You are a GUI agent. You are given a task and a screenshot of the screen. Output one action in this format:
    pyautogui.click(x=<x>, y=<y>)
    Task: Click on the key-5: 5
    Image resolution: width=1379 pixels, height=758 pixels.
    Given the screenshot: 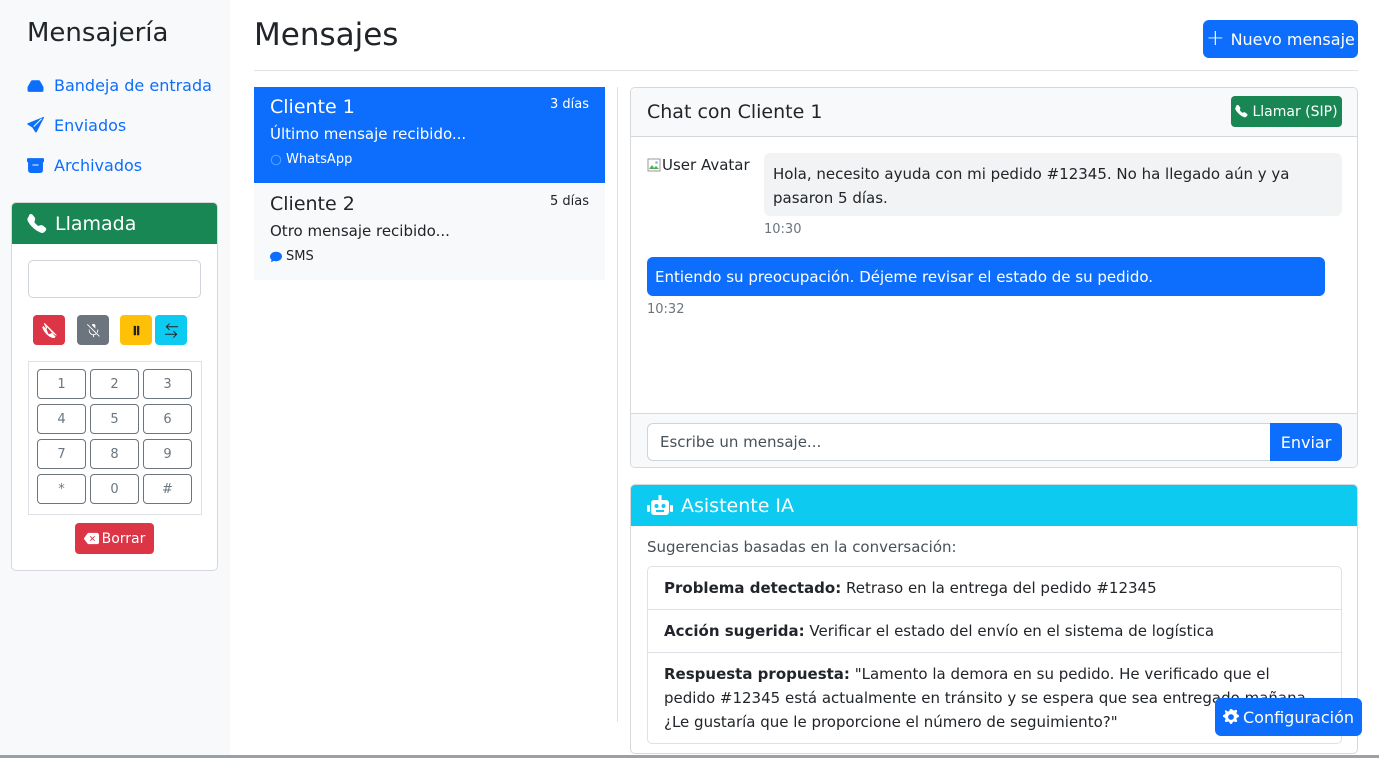 What is the action you would take?
    pyautogui.click(x=114, y=419)
    